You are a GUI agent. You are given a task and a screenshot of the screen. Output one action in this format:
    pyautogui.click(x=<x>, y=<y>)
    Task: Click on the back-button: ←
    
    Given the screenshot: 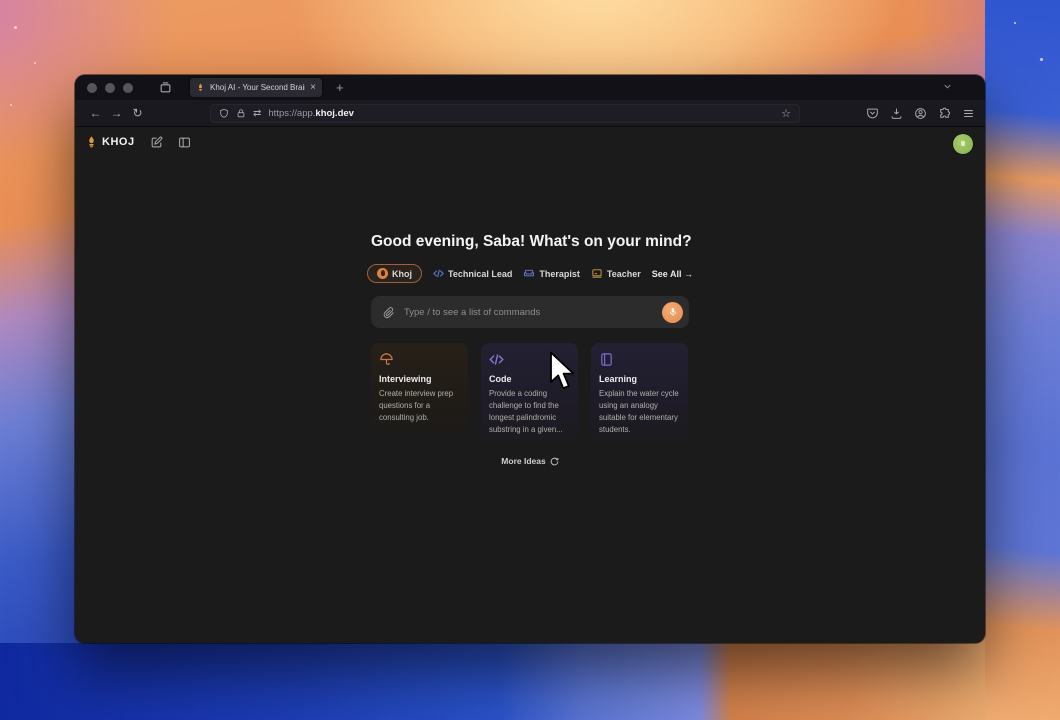 What is the action you would take?
    pyautogui.click(x=95, y=113)
    